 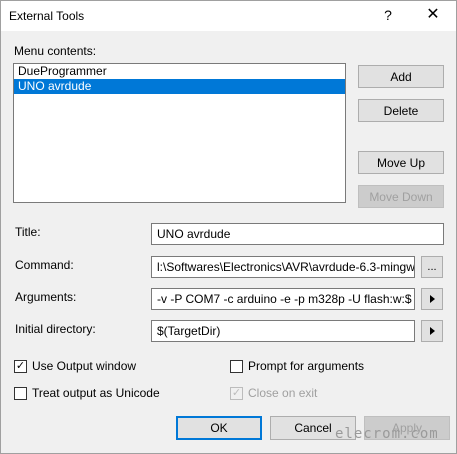 What do you see at coordinates (401, 162) in the screenshot?
I see `move-up-button: Move Up` at bounding box center [401, 162].